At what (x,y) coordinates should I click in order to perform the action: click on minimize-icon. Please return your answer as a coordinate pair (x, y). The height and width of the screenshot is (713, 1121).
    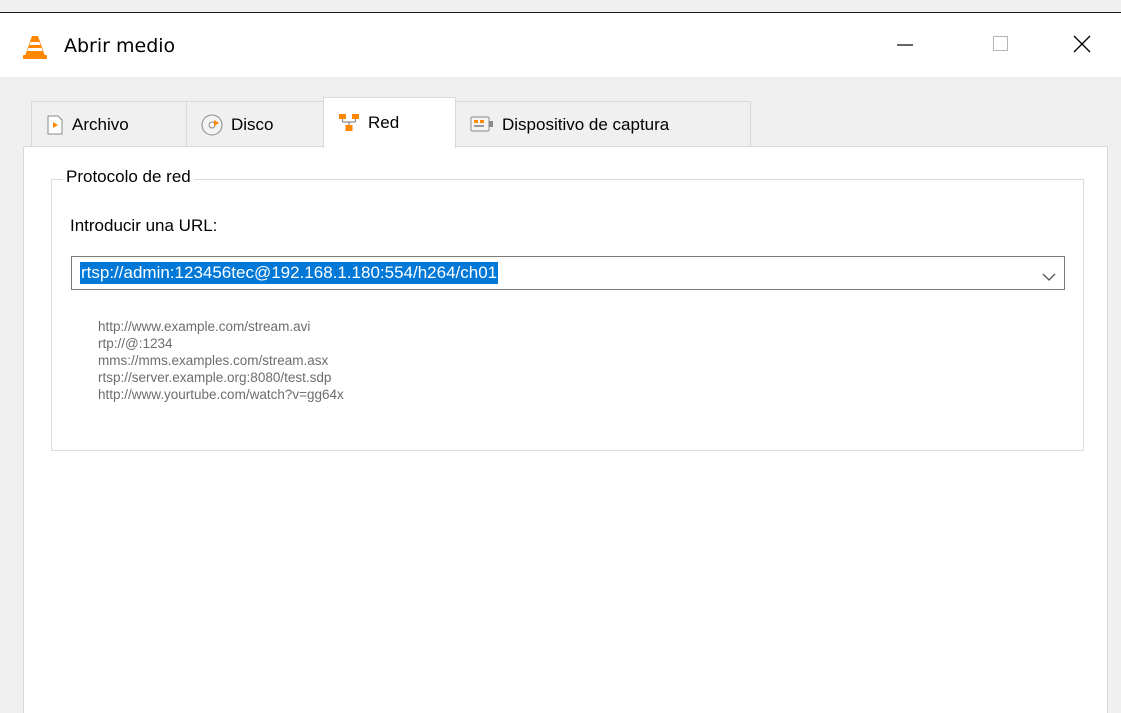
    Looking at the image, I should click on (905, 45).